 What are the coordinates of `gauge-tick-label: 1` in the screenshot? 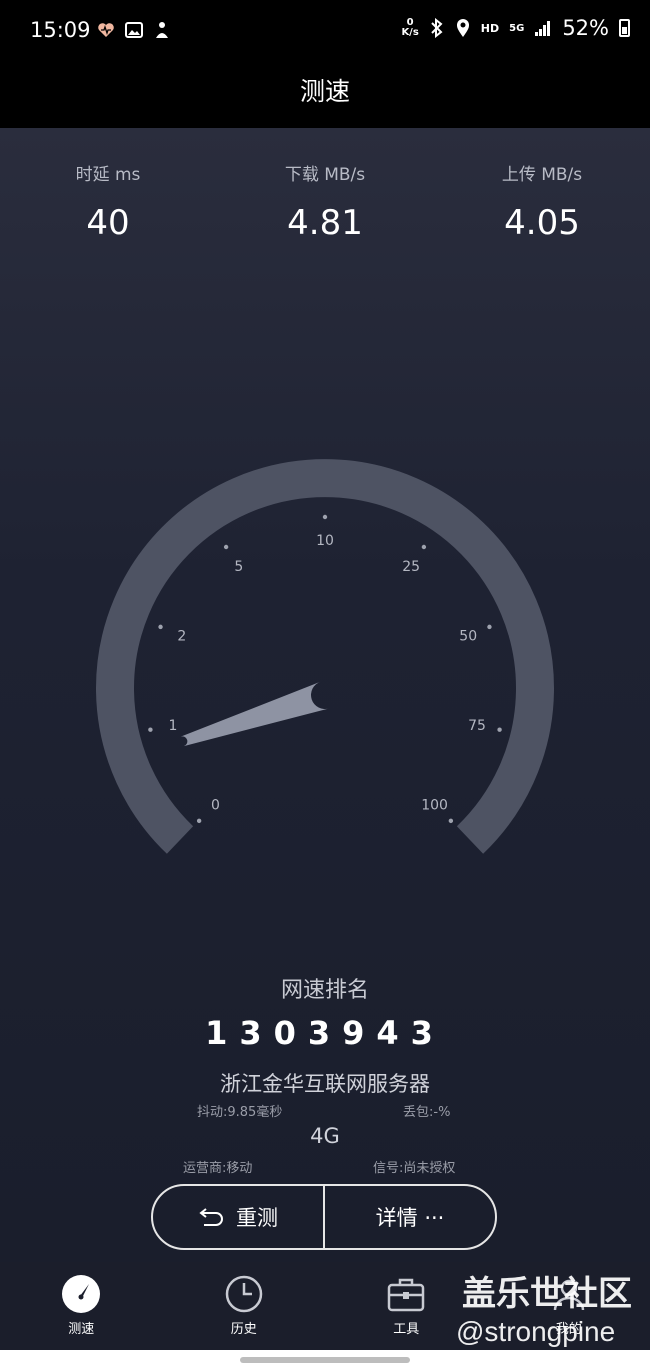 It's located at (173, 726).